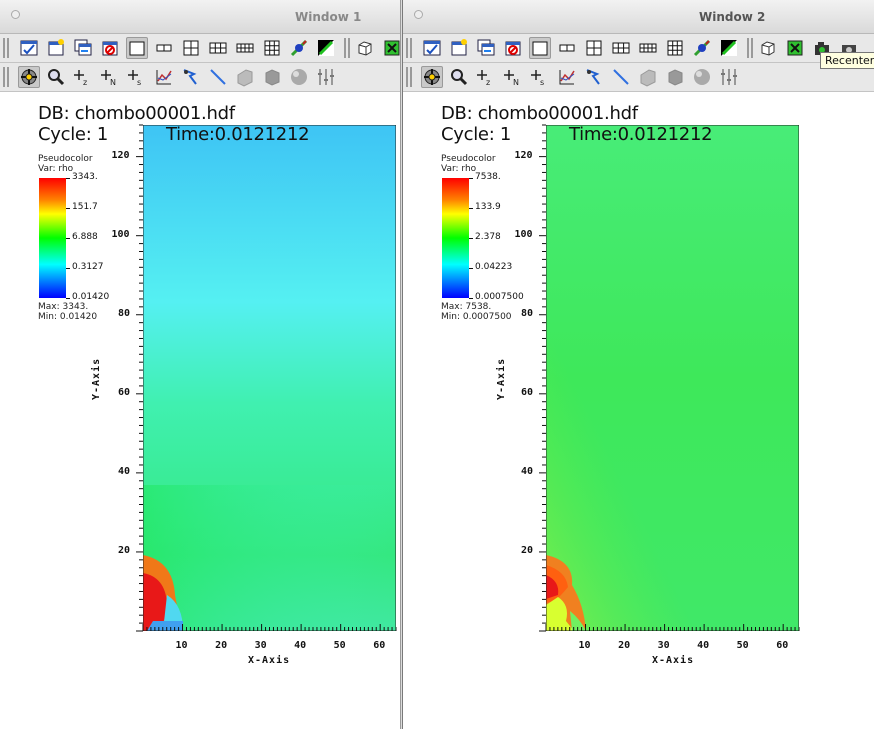 The width and height of the screenshot is (874, 729). I want to click on x-tick-label: 40, so click(300, 645).